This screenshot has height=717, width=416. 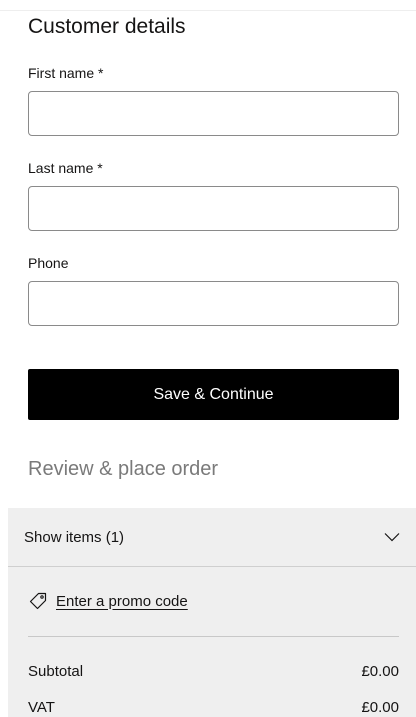 What do you see at coordinates (41, 707) in the screenshot?
I see `vat-label: VAT` at bounding box center [41, 707].